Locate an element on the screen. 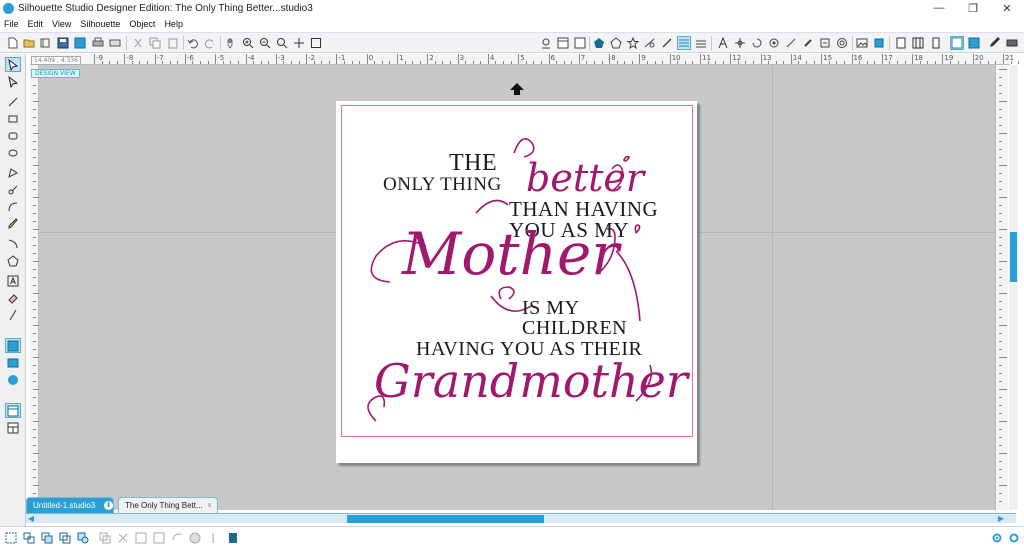  tab-download-icon: ⬇ is located at coordinates (108, 505).